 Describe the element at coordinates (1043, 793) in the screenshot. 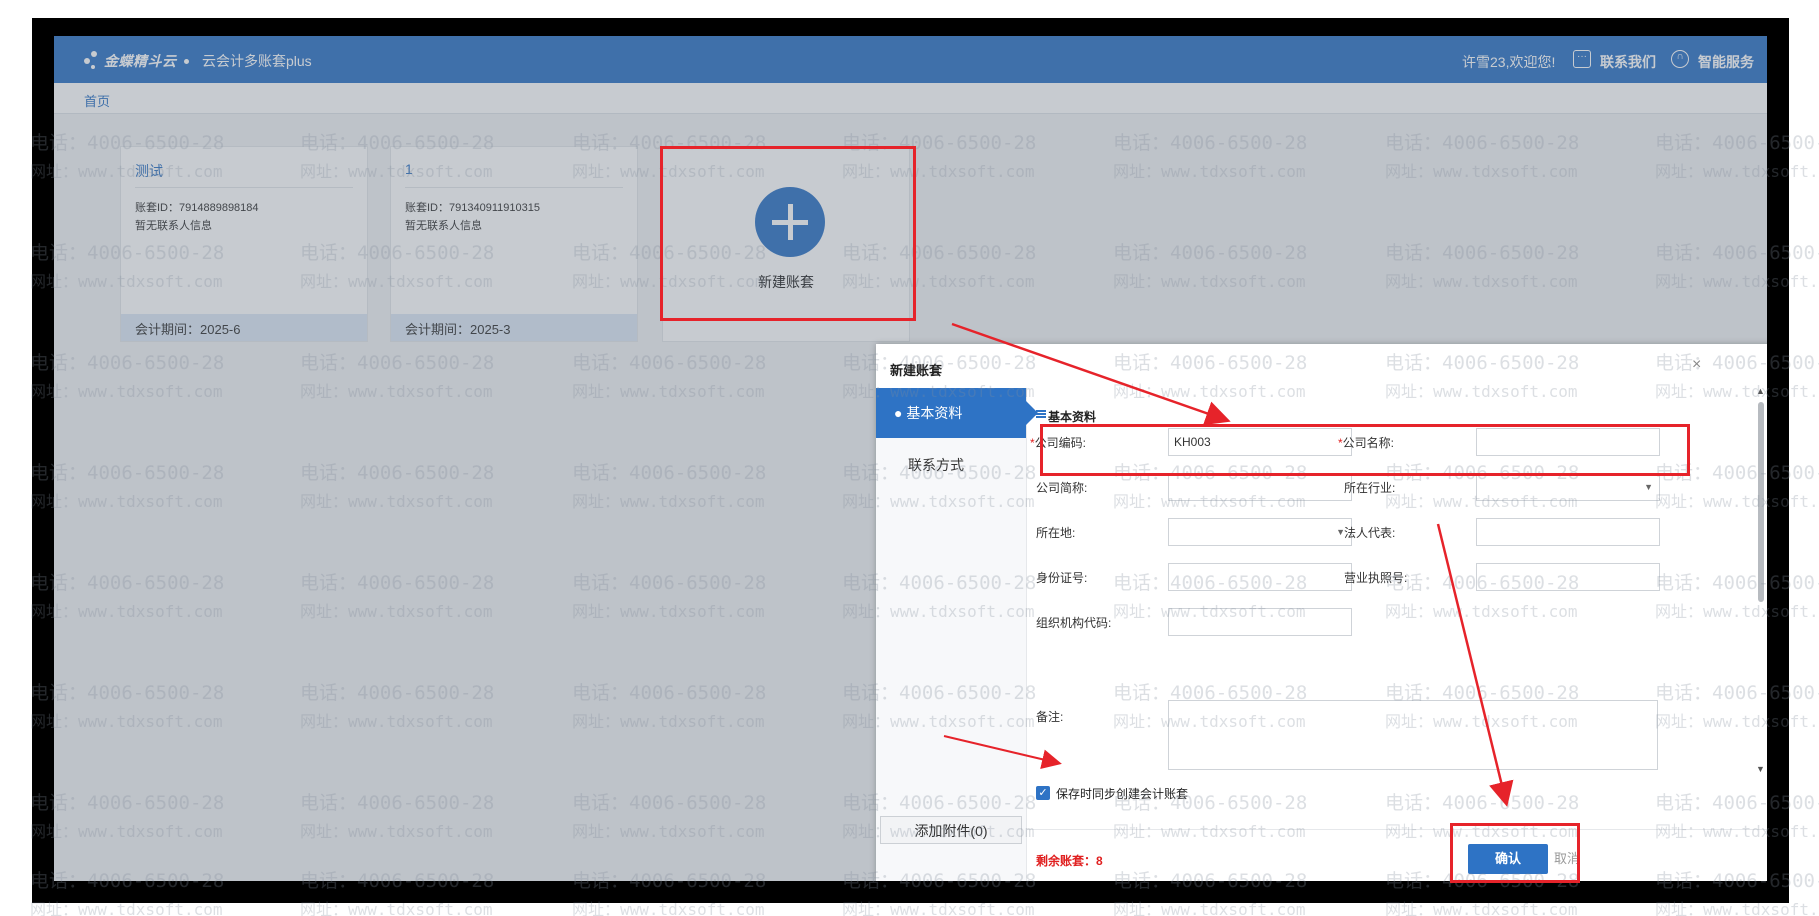

I see `sync-create-checkbox: ✓` at that location.